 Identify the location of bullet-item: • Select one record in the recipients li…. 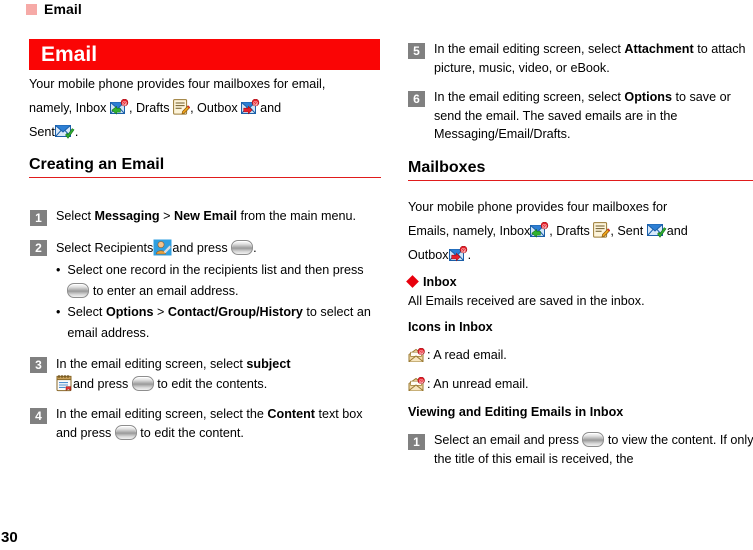
(219, 281).